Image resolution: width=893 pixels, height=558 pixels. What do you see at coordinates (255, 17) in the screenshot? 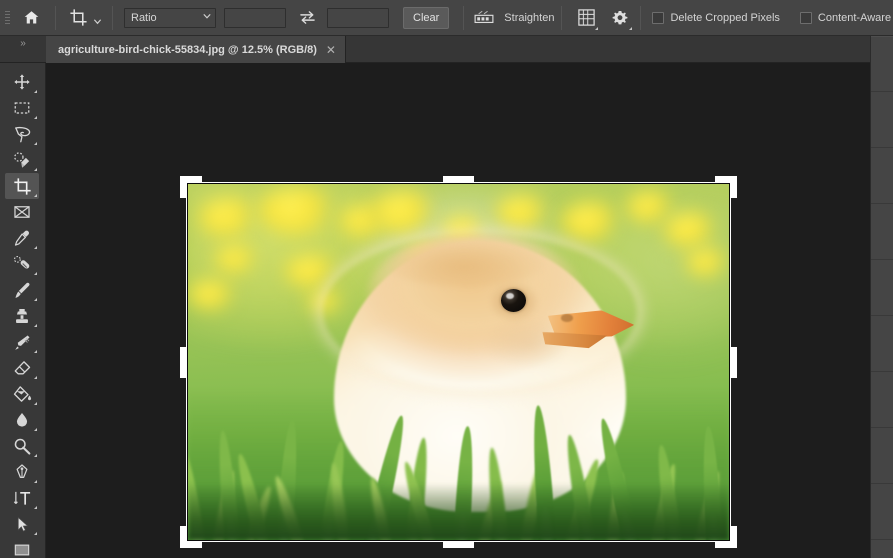
I see `crop-width-input` at bounding box center [255, 17].